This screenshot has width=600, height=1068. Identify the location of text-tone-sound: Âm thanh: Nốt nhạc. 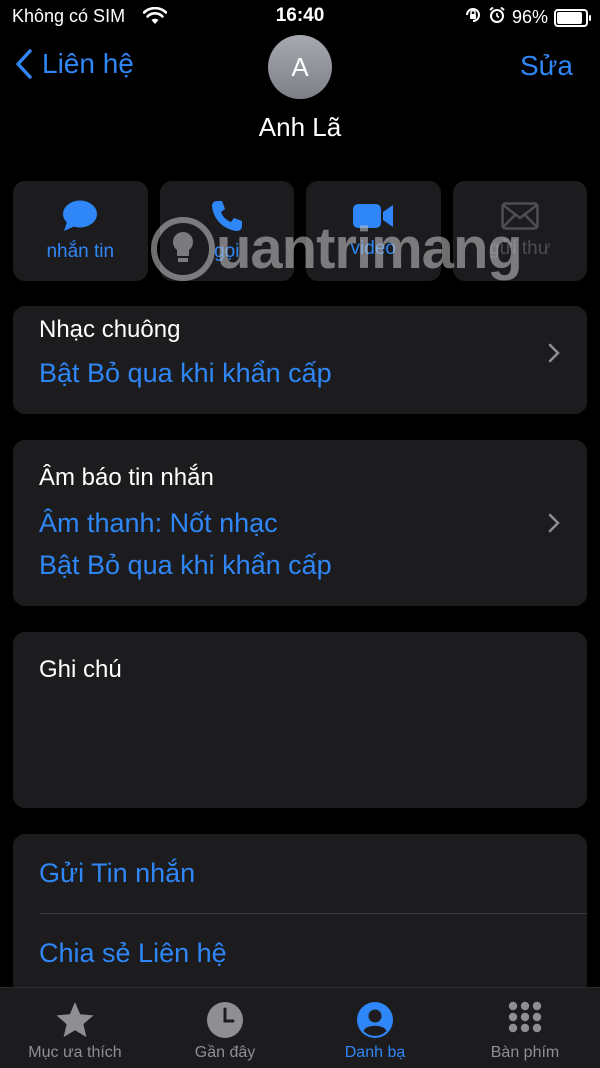
(158, 523).